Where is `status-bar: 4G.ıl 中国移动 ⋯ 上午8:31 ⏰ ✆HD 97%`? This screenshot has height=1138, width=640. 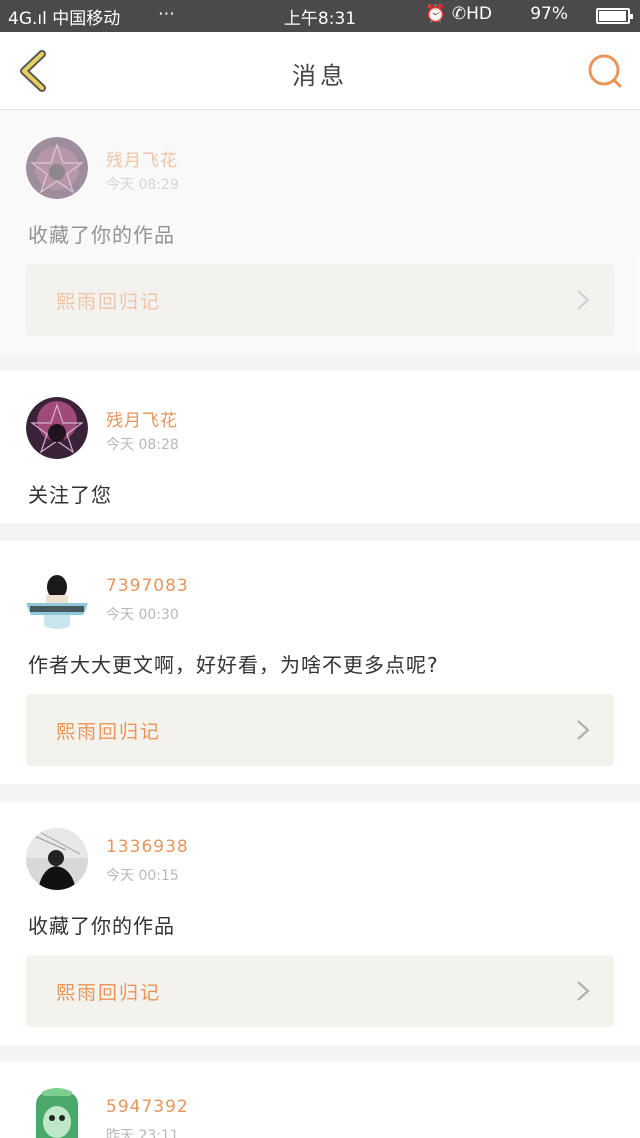
status-bar: 4G.ıl 中国移动 ⋯ 上午8:31 ⏰ ✆HD 97% is located at coordinates (320, 16).